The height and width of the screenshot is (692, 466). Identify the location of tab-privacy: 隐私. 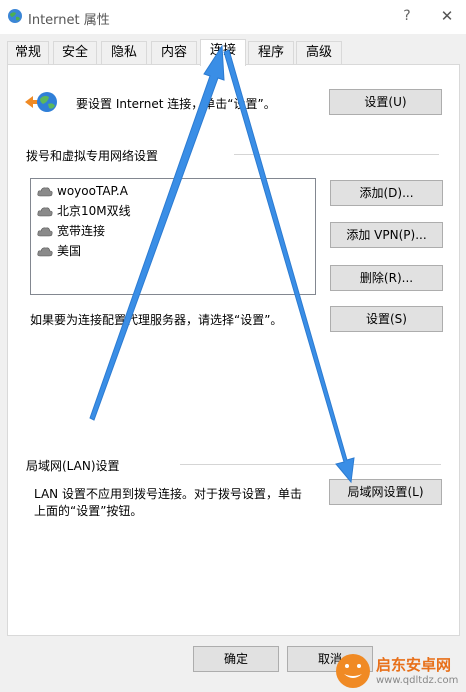
(124, 52).